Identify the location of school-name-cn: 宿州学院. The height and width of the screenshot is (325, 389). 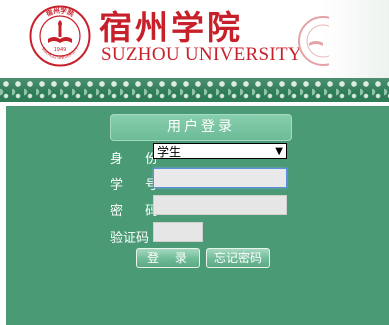
(171, 27).